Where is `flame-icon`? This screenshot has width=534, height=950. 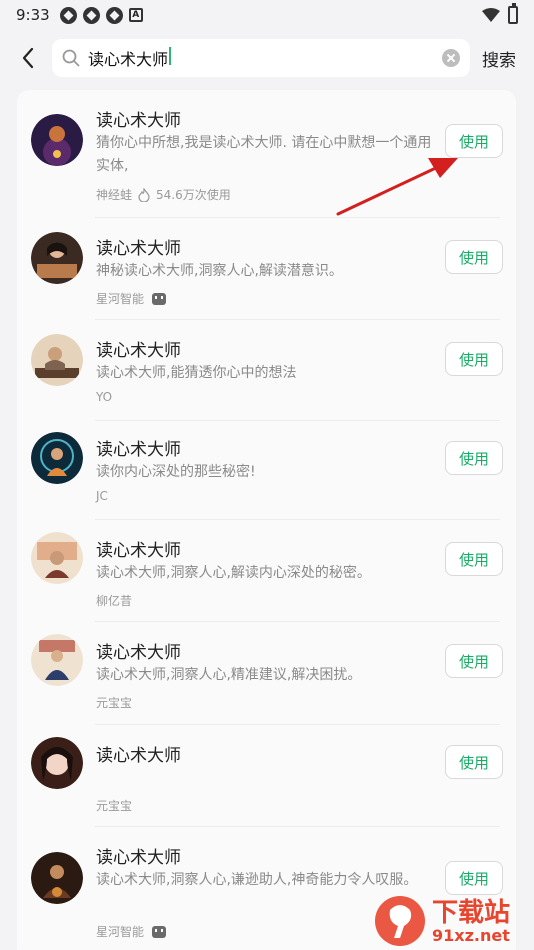 flame-icon is located at coordinates (144, 194).